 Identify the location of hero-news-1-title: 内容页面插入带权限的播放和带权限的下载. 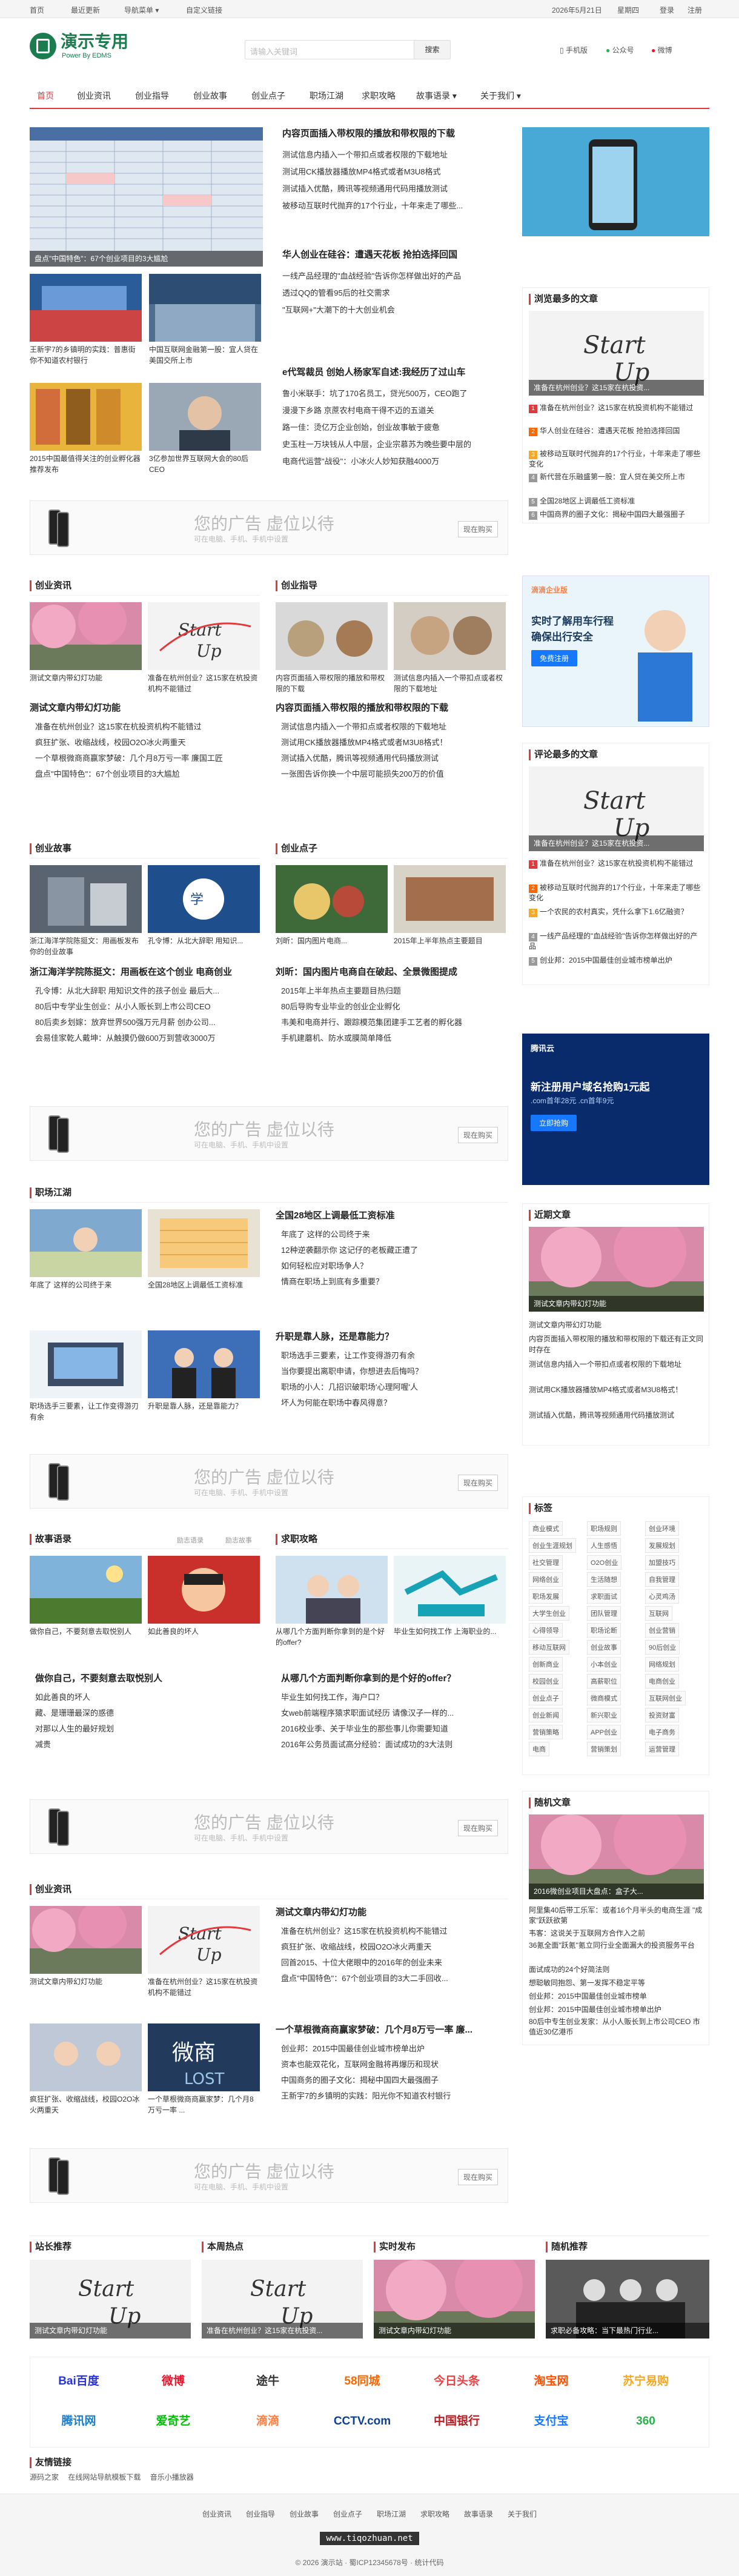
(391, 134).